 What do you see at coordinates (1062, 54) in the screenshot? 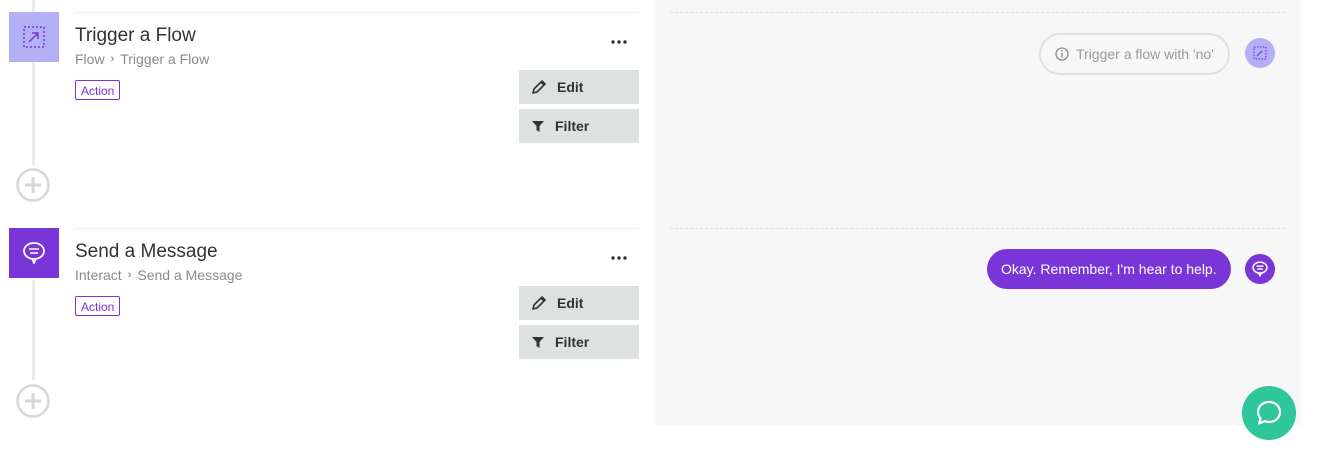
I see `info-icon` at bounding box center [1062, 54].